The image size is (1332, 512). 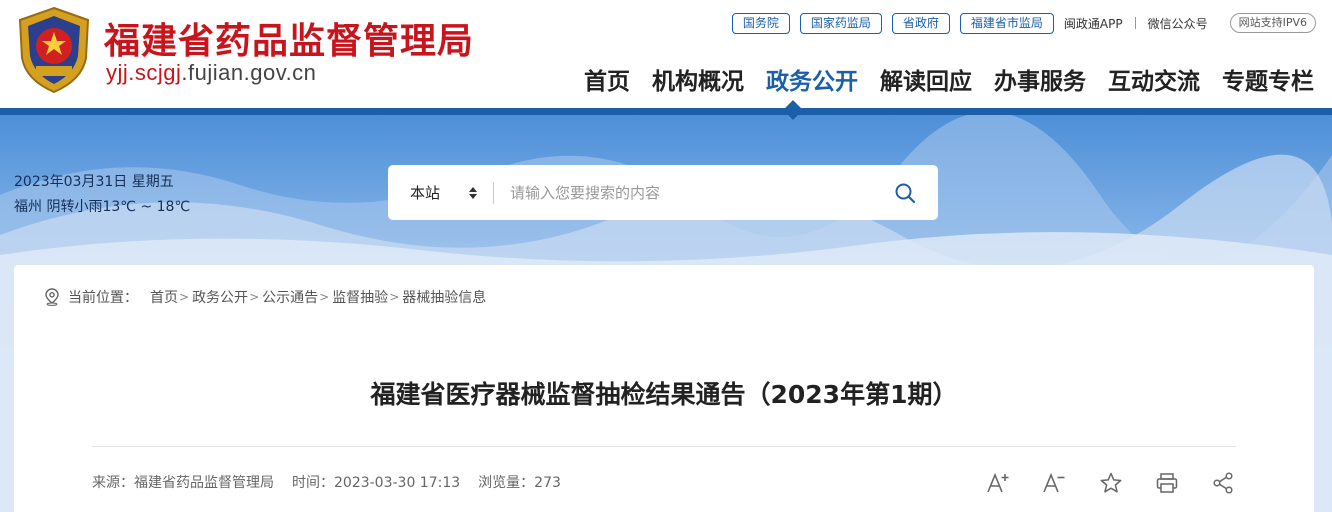 I want to click on print-button, so click(x=1167, y=483).